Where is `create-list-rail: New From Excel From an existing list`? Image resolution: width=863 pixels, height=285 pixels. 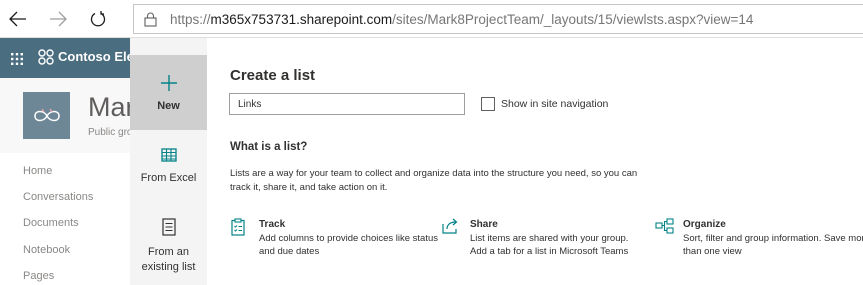
create-list-rail: New From Excel From an existing list is located at coordinates (168, 161).